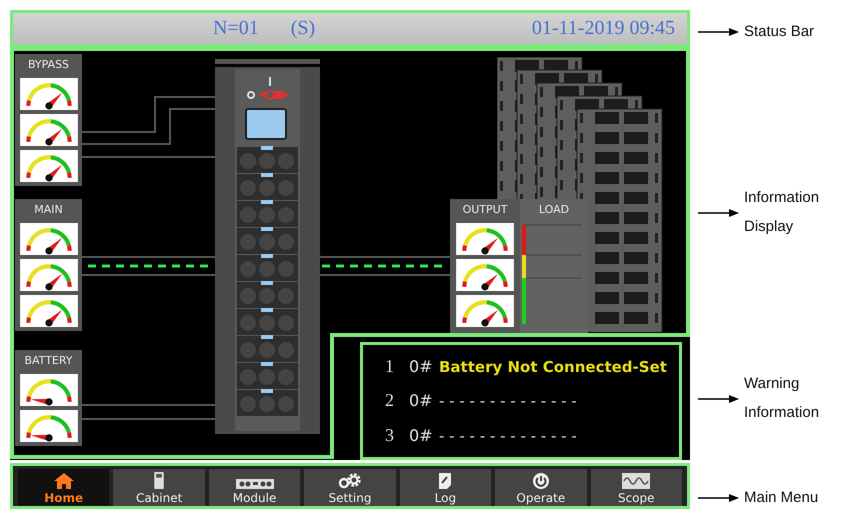 The width and height of the screenshot is (845, 518). What do you see at coordinates (48, 210) in the screenshot?
I see `panel-title: MAIN` at bounding box center [48, 210].